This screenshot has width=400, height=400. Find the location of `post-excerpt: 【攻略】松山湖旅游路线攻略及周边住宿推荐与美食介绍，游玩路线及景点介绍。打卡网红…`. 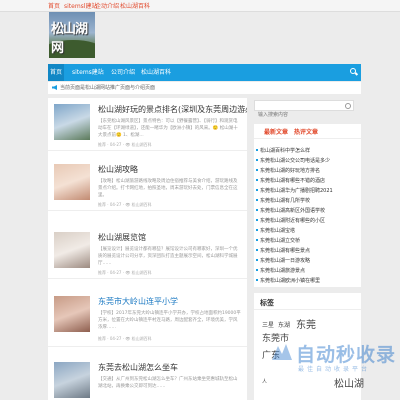

post-excerpt: 【攻略】松山湖旅游路线攻略及周边住宿推荐与美食介绍，游玩路线及景点介绍。打卡网红… is located at coordinates (168, 188).